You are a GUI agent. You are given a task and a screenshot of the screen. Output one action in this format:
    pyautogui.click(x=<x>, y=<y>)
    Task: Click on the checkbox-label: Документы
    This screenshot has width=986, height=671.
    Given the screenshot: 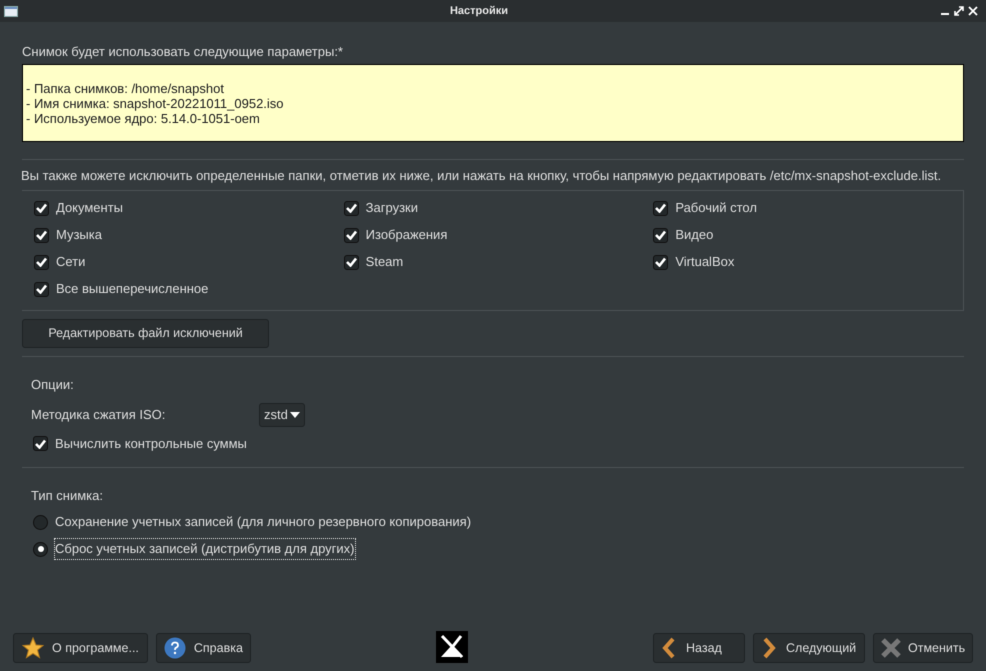 What is the action you would take?
    pyautogui.click(x=90, y=208)
    